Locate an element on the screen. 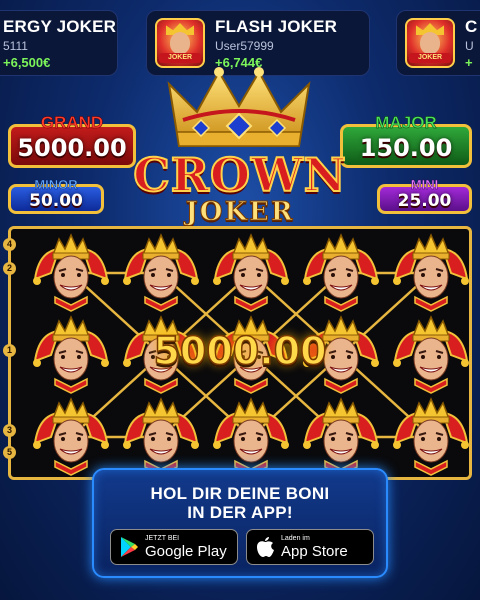 This screenshot has height=600, width=480. jackpot-grand: GRAND 5000.00 is located at coordinates (72, 140).